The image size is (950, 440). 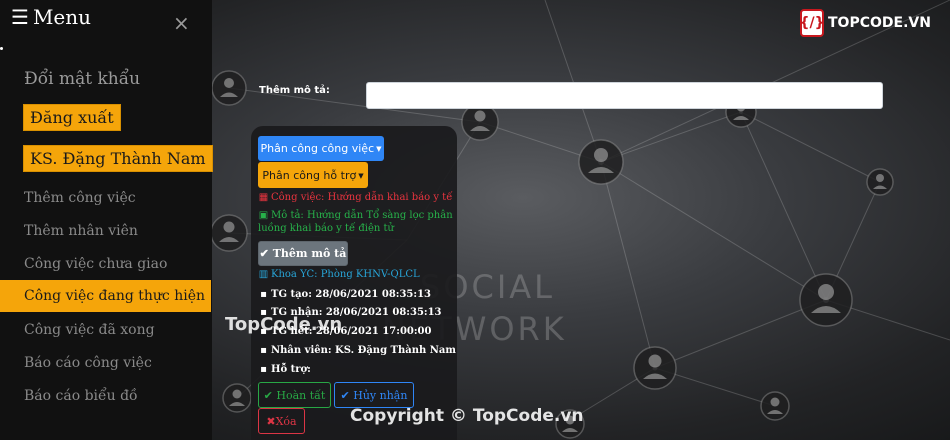 What do you see at coordinates (263, 215) in the screenshot?
I see `id-card-icon: ▣` at bounding box center [263, 215].